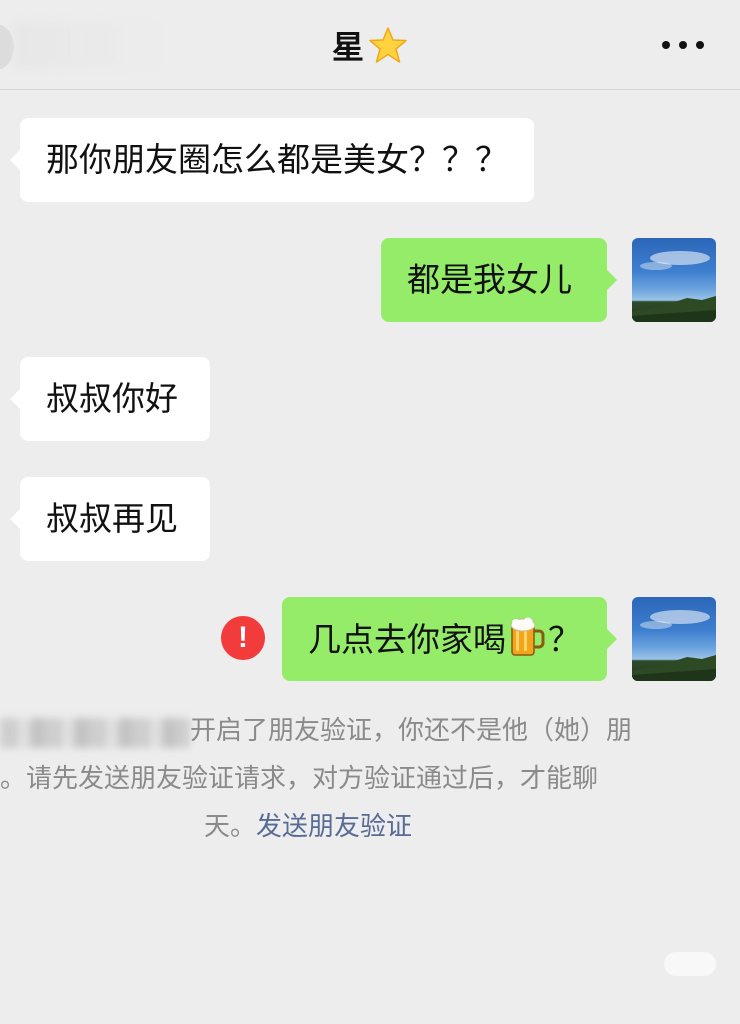  I want to click on chat-title: 星, so click(370, 45).